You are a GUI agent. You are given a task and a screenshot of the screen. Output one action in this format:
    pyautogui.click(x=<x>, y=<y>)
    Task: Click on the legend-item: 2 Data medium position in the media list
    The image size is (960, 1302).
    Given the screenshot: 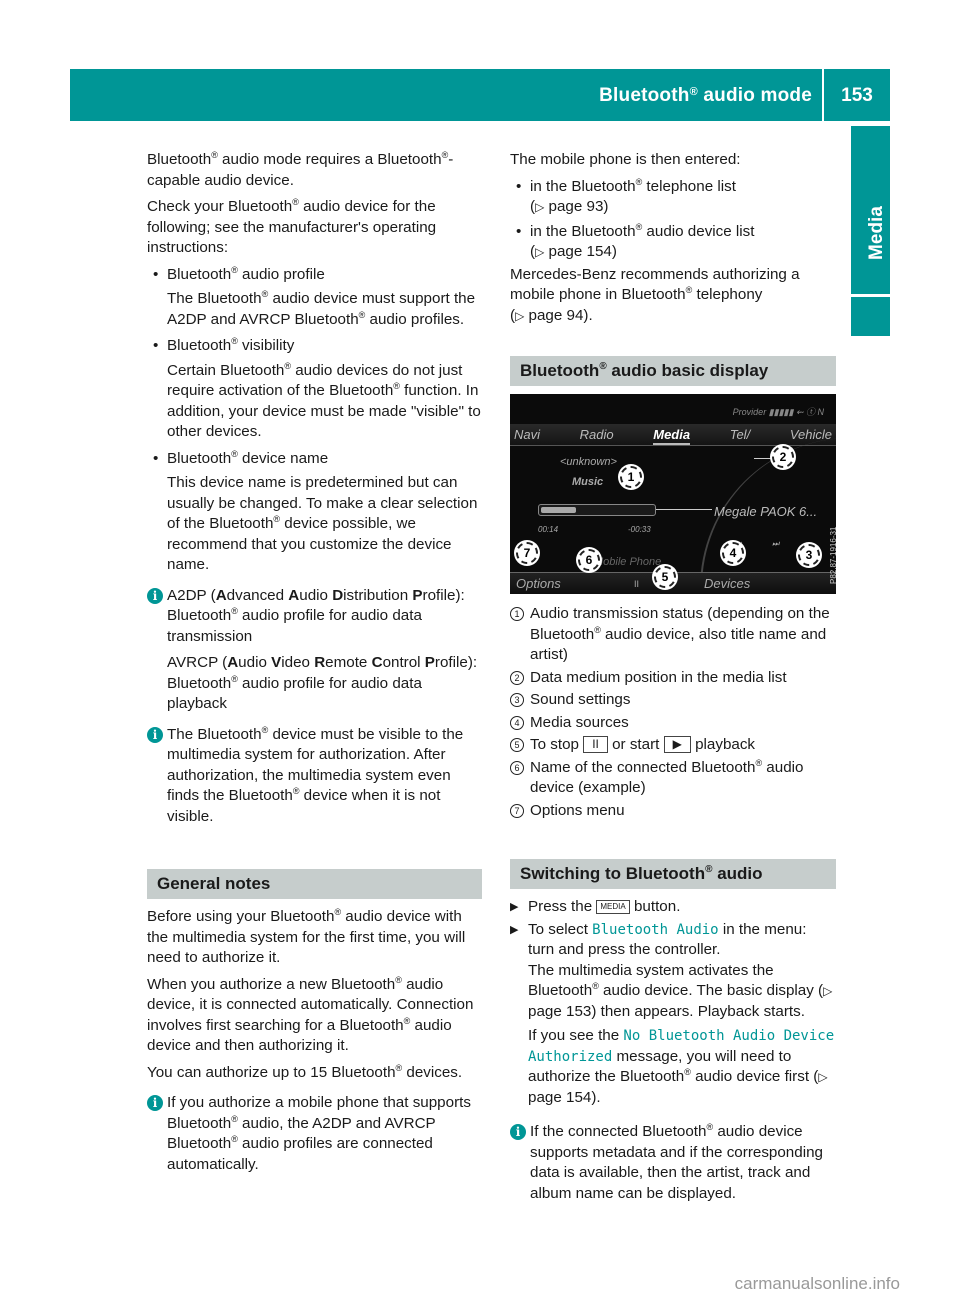 What is the action you would take?
    pyautogui.click(x=673, y=678)
    